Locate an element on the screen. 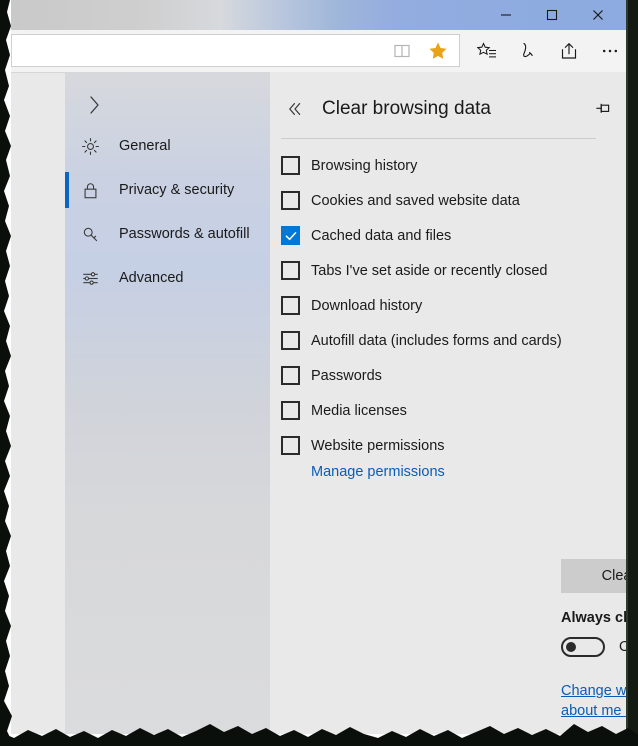 The width and height of the screenshot is (638, 746). checkbox-row-cached-data: Cached data and files is located at coordinates (449, 235).